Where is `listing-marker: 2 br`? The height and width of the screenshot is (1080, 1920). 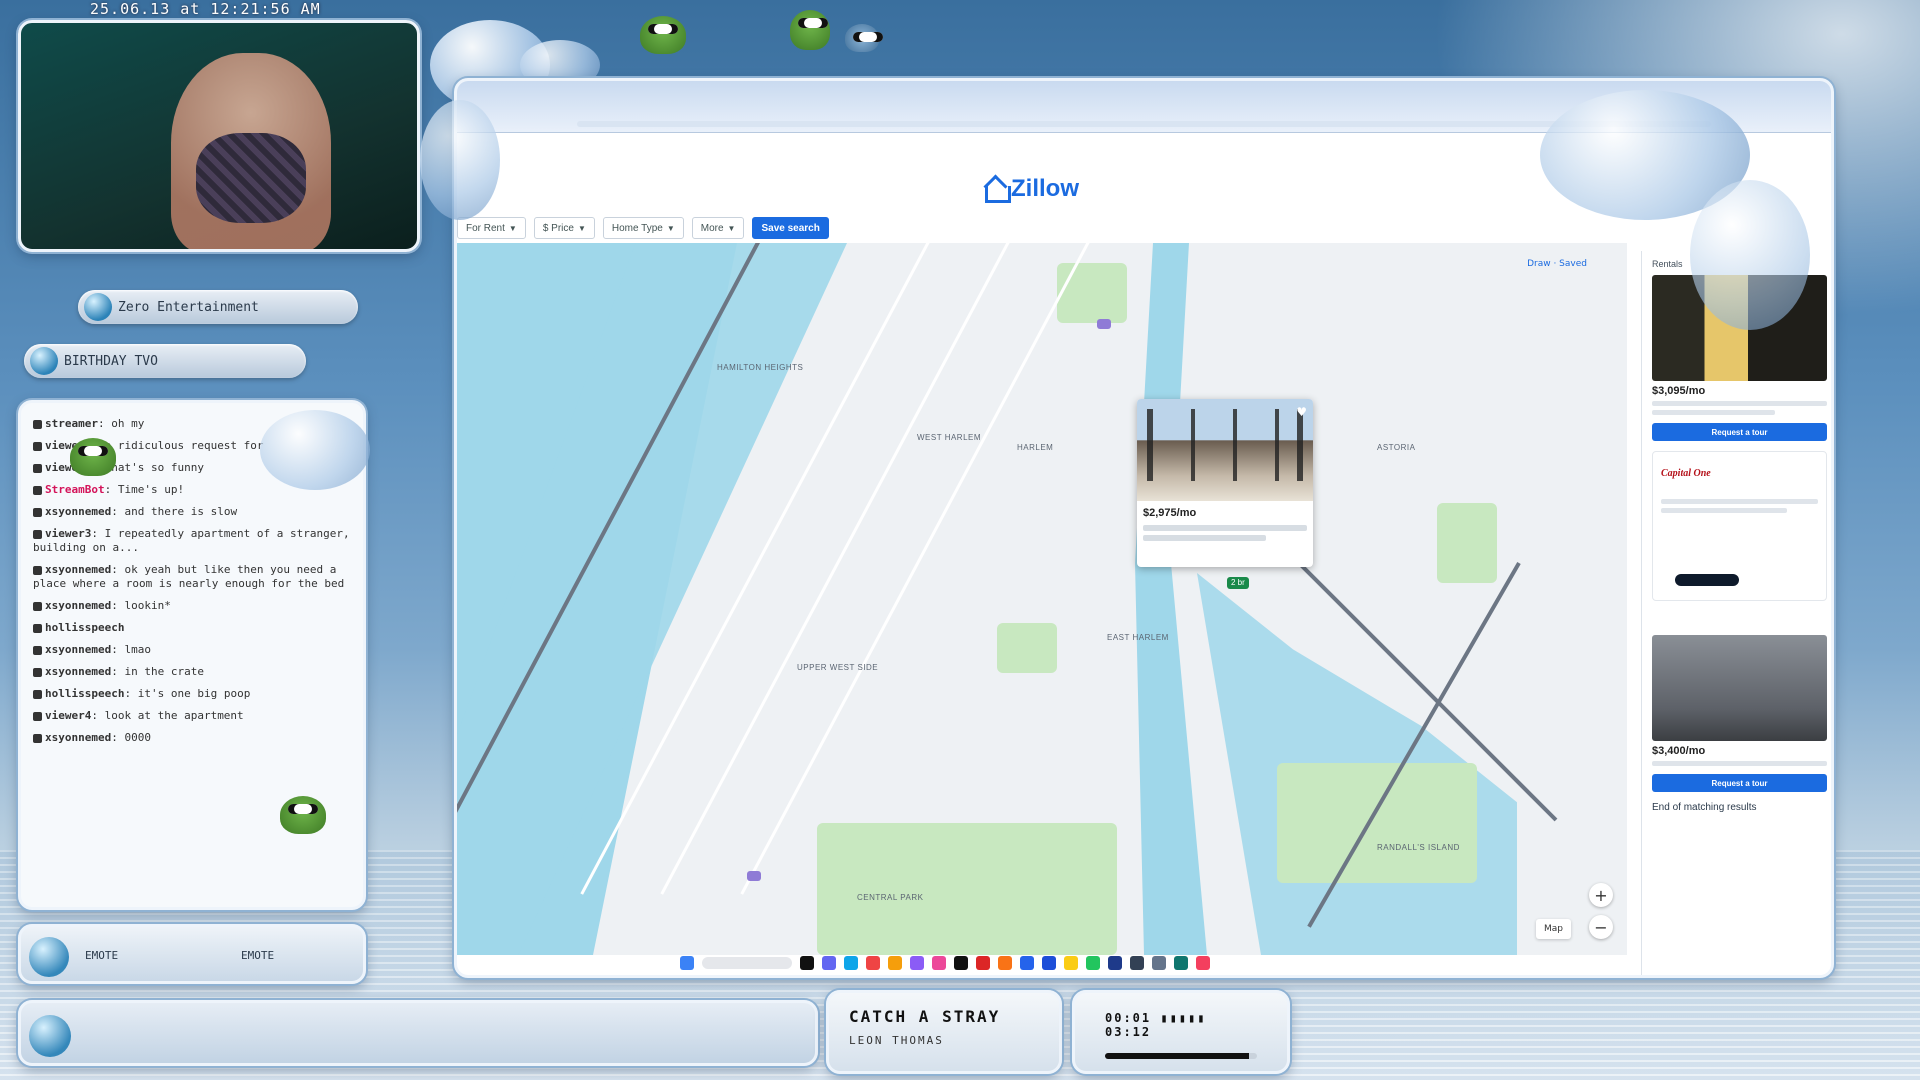
listing-marker: 2 br is located at coordinates (1238, 583).